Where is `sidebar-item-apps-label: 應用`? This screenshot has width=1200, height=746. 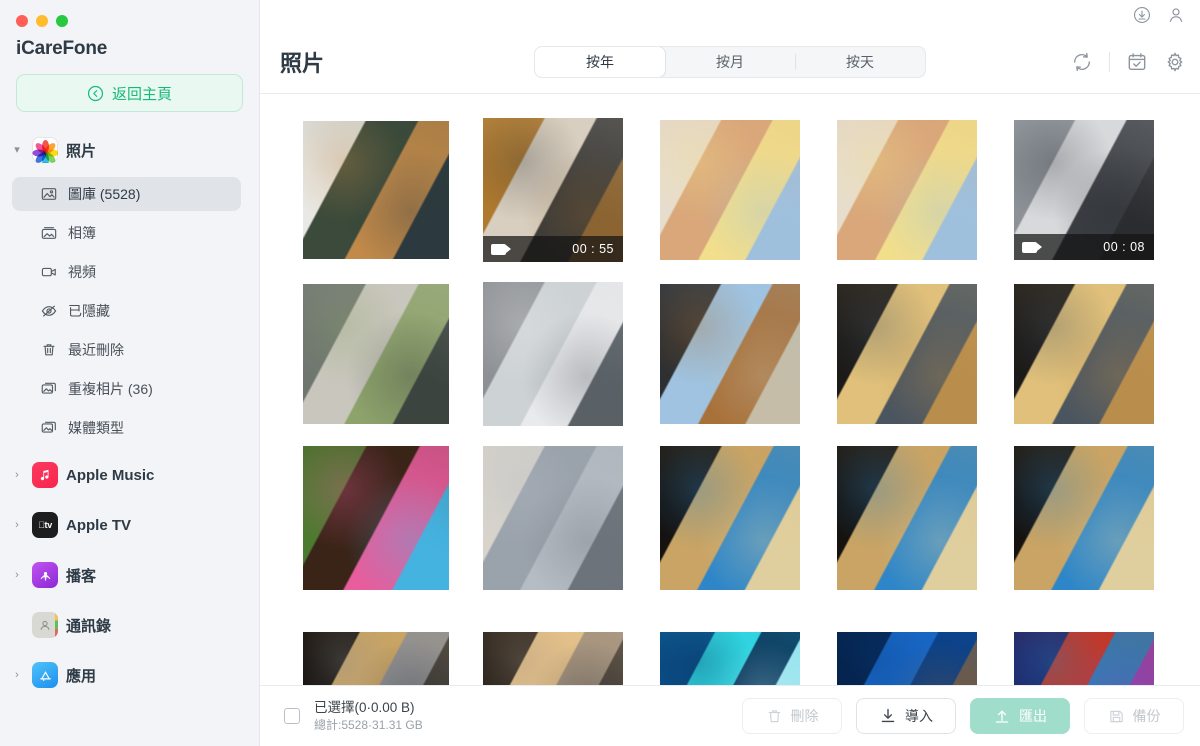 sidebar-item-apps-label: 應用 is located at coordinates (81, 676).